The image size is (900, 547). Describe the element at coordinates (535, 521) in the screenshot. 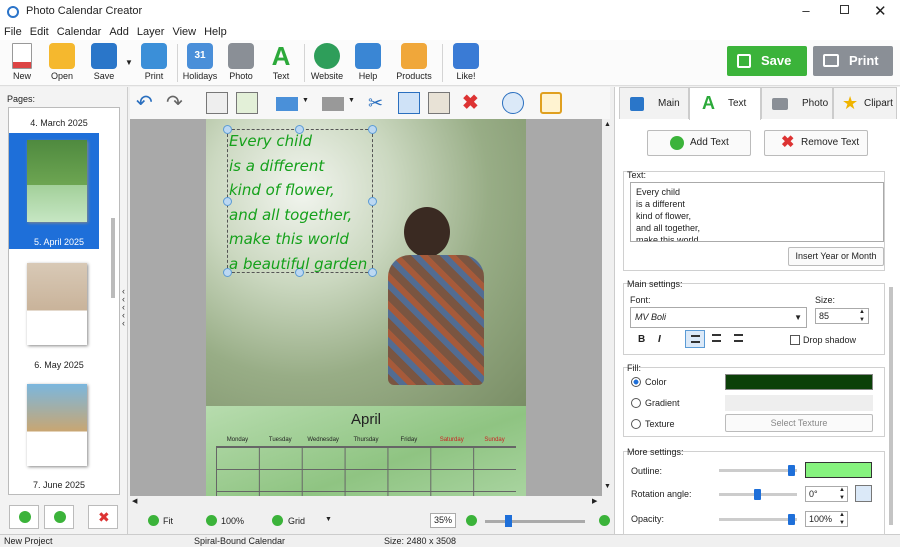

I see `zoom-slider` at that location.